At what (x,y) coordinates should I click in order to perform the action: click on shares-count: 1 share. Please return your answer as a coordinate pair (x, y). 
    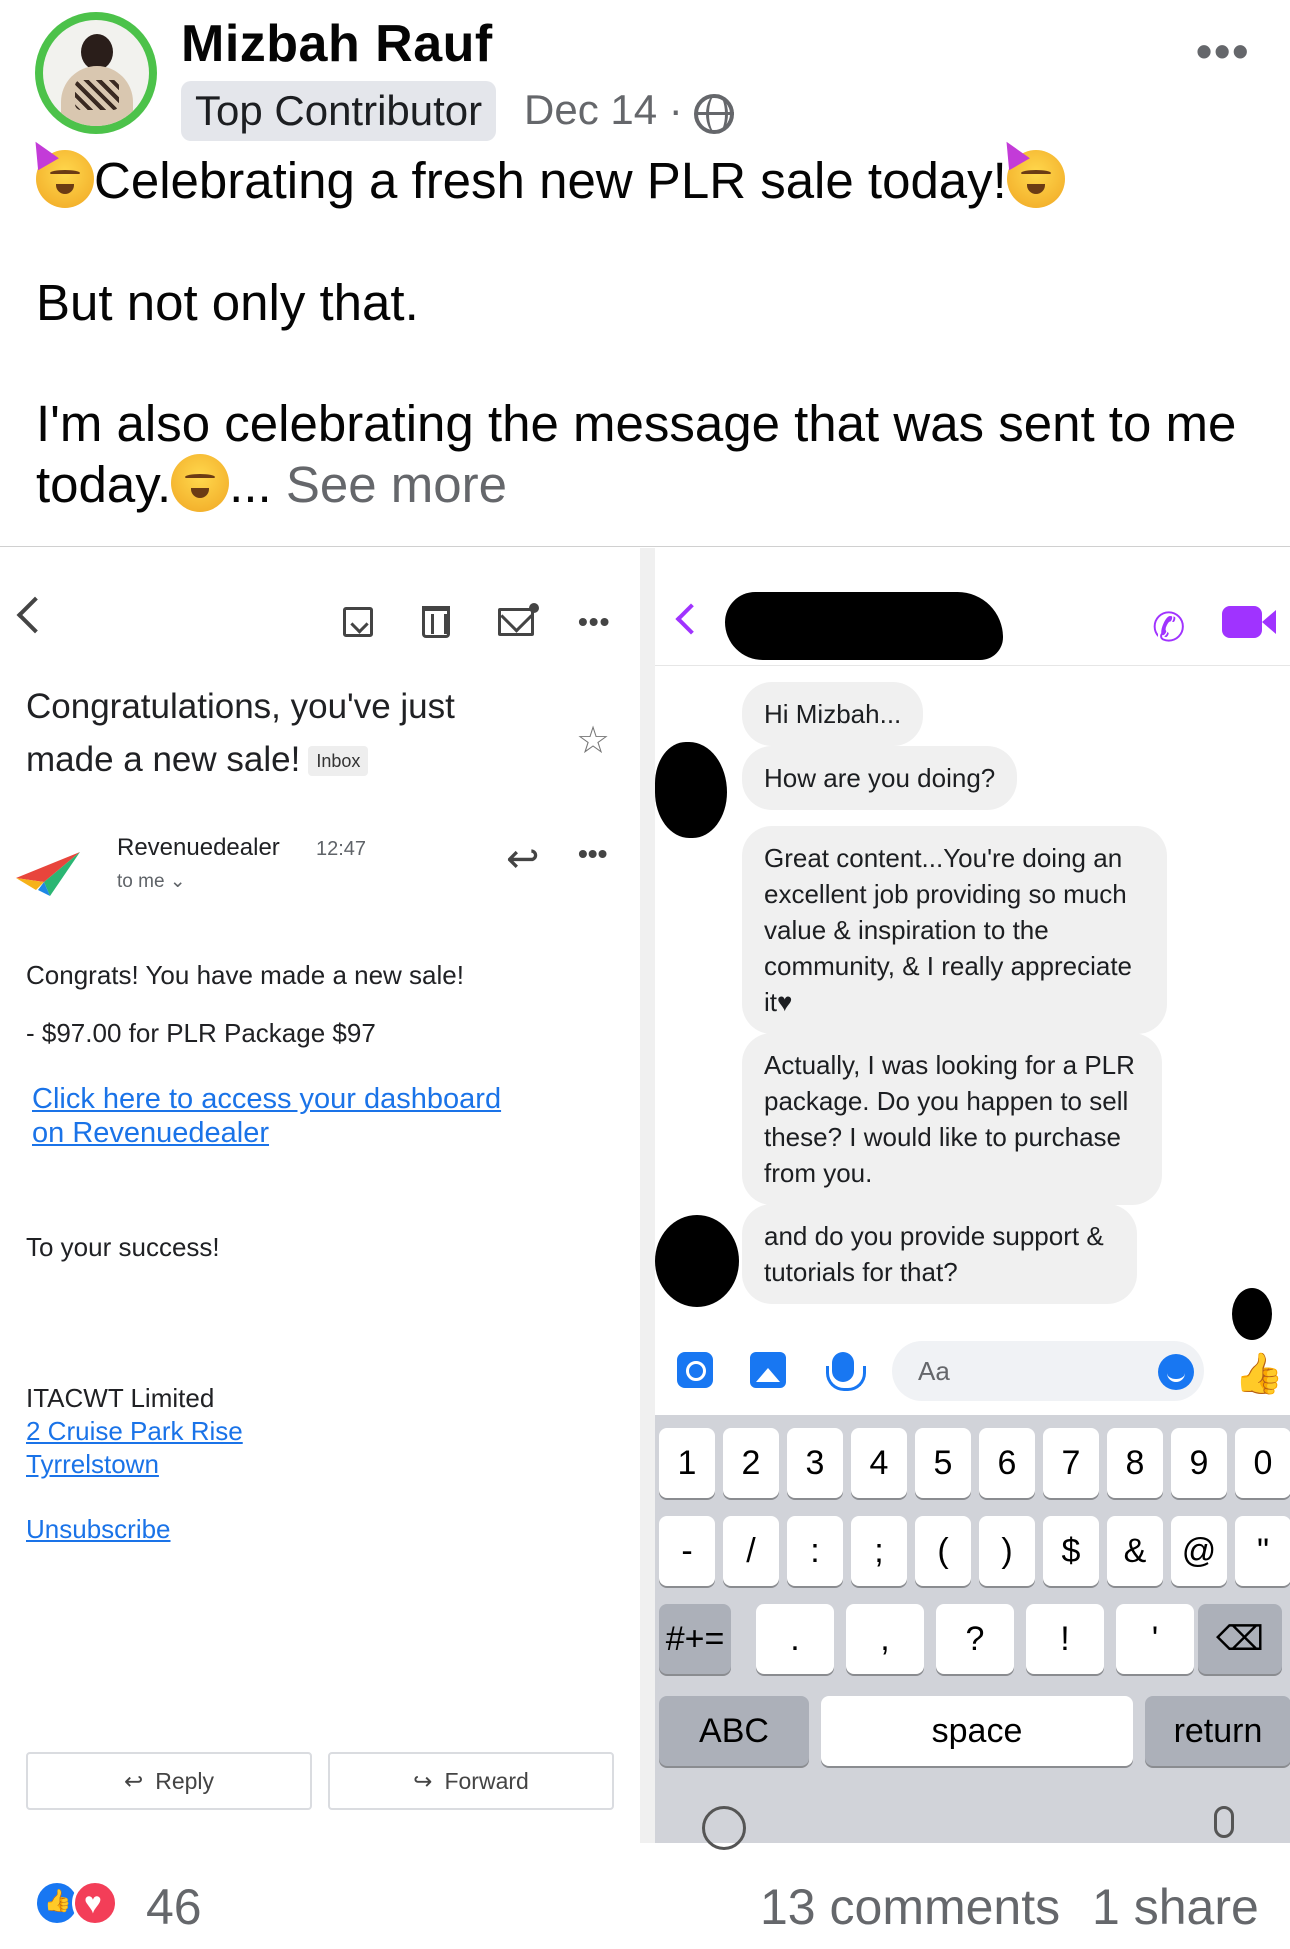
    Looking at the image, I should click on (1175, 1907).